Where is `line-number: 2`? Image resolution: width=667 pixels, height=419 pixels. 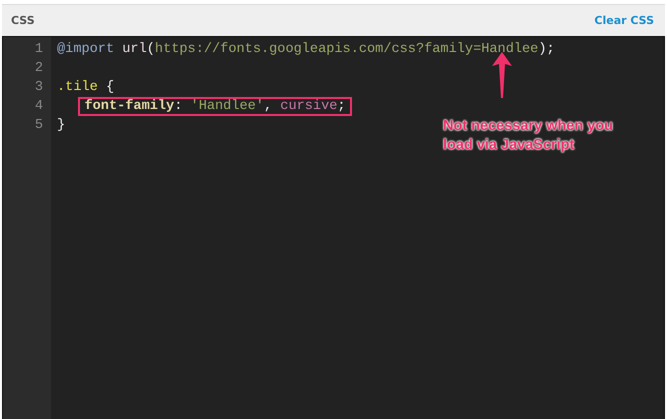 line-number: 2 is located at coordinates (39, 68).